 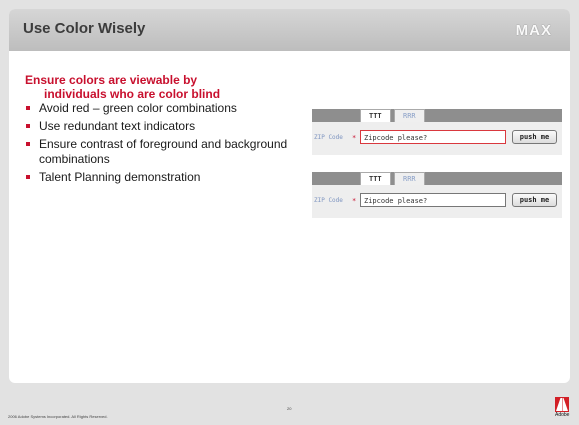 I want to click on bullet-item: Avoid red – green color combinations, so click(x=160, y=108).